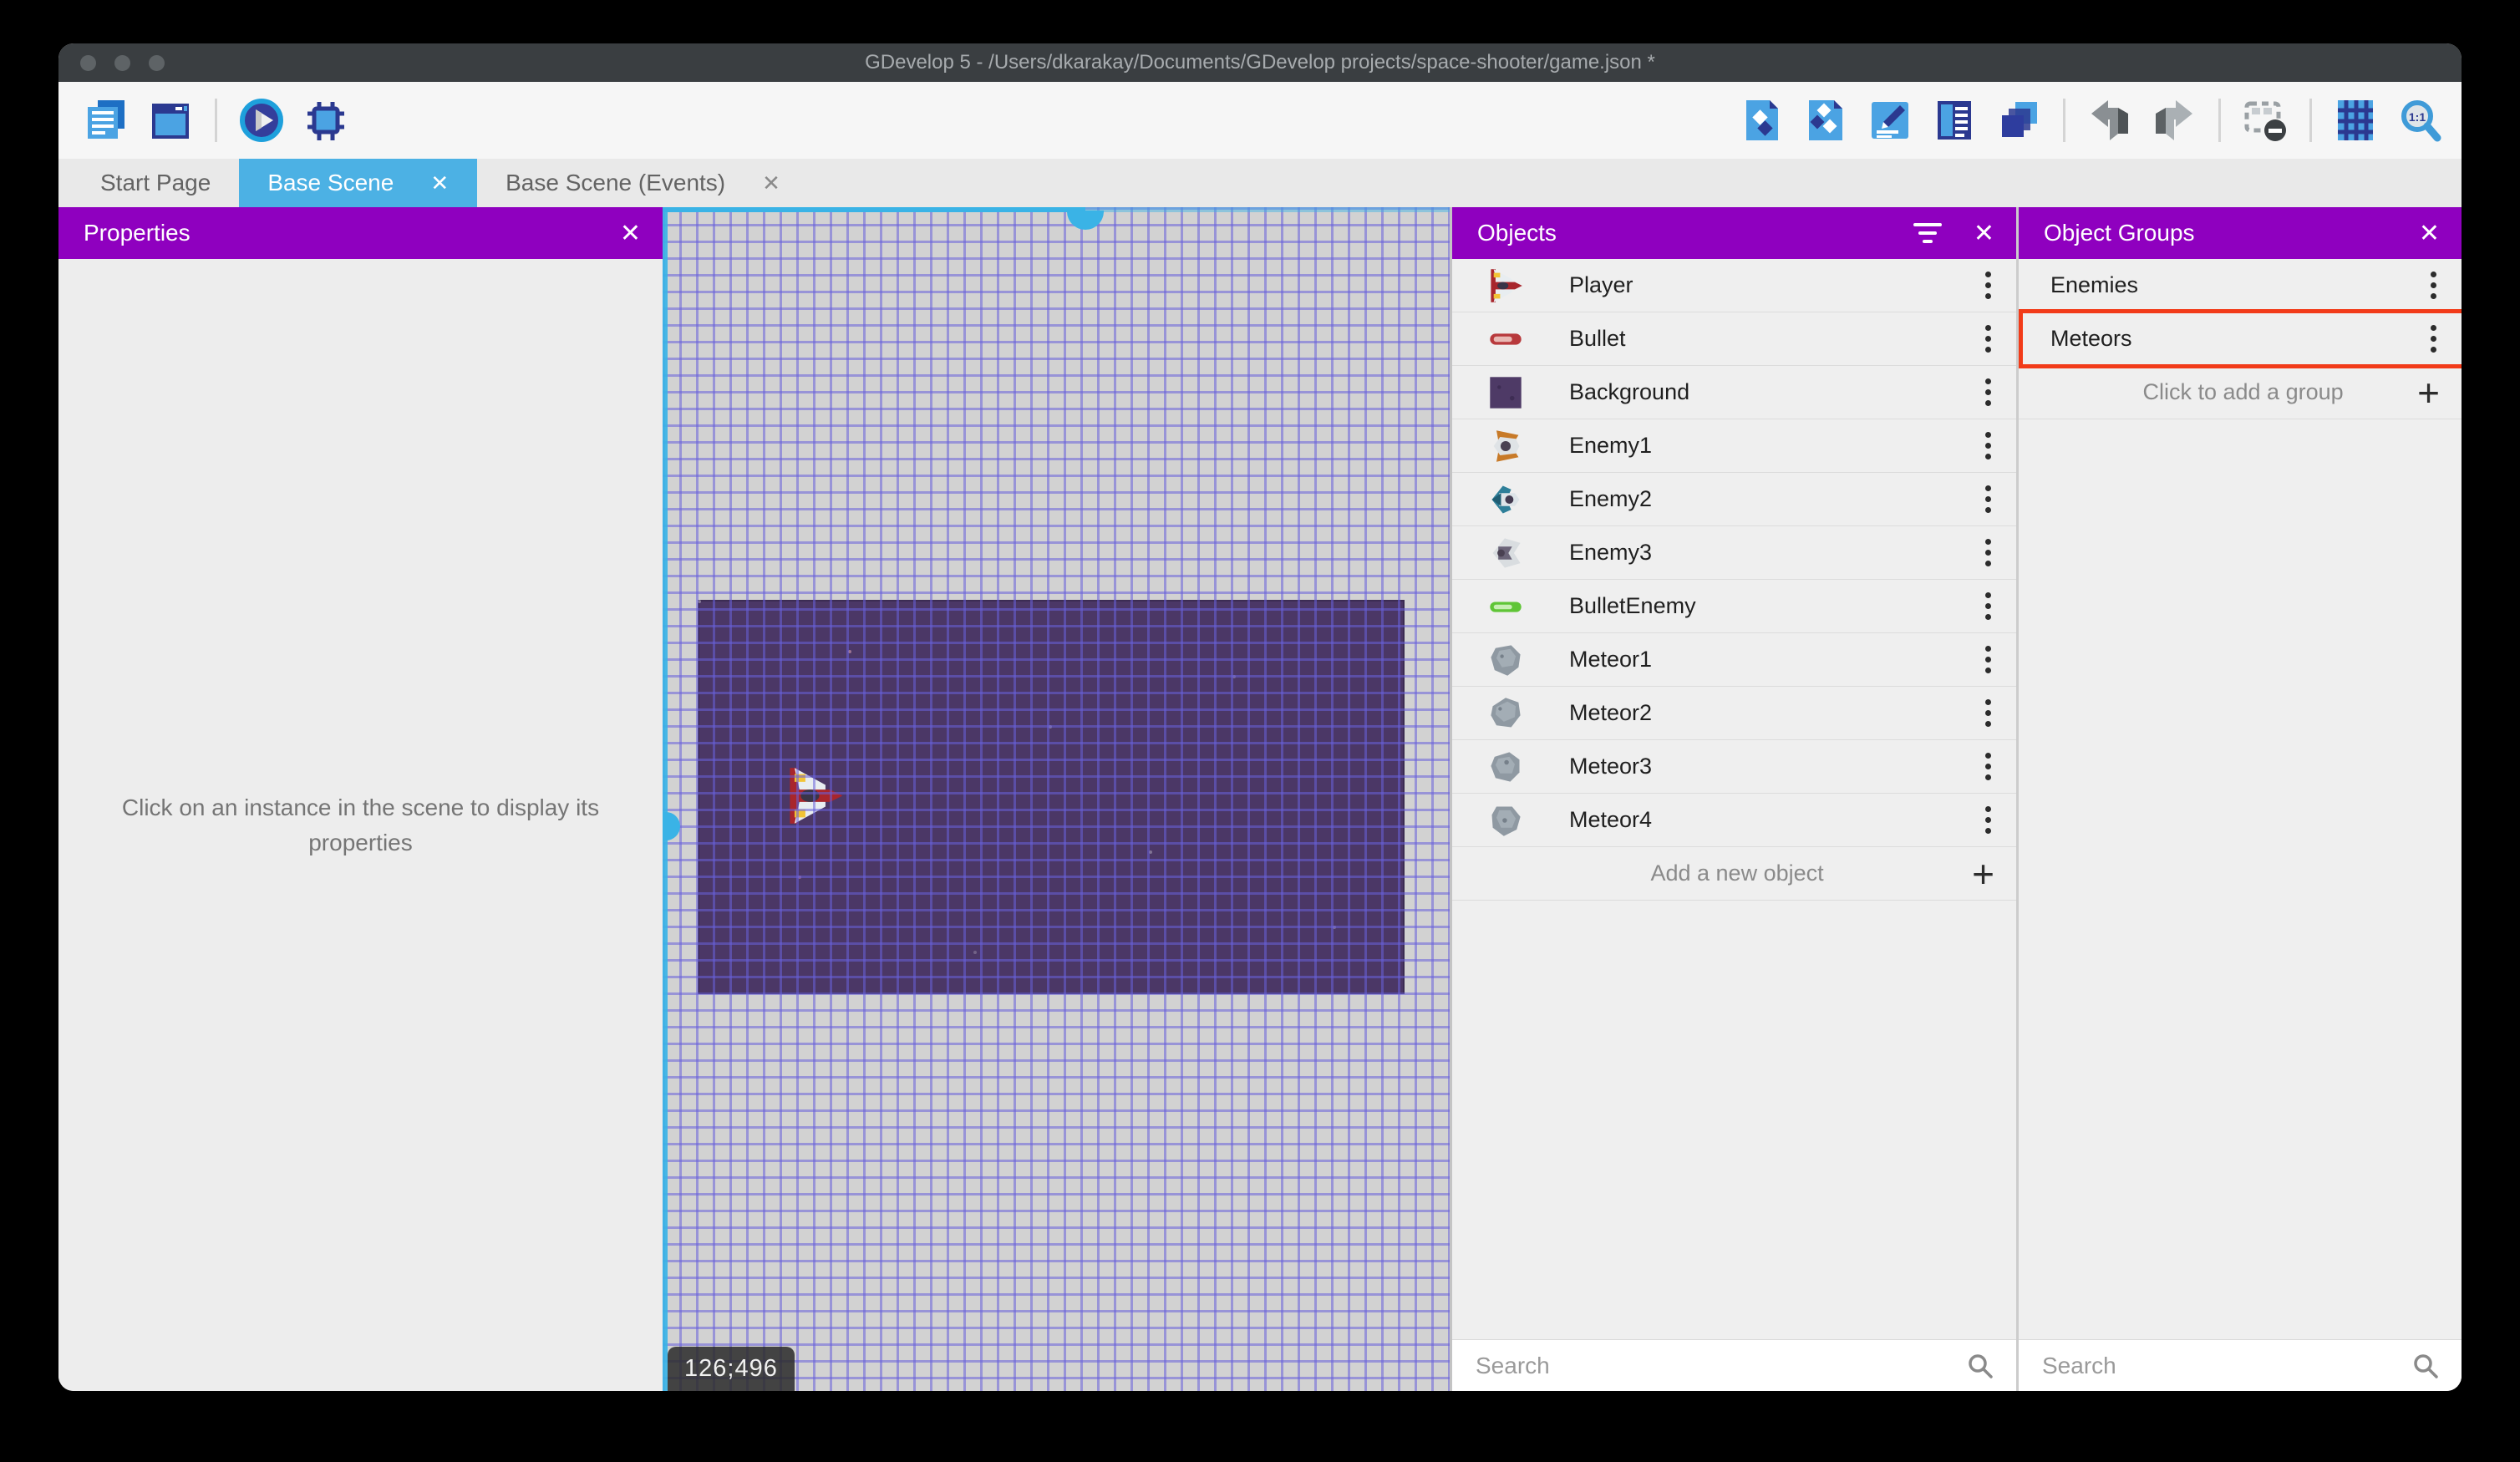  Describe the element at coordinates (1611, 659) in the screenshot. I see `object-name: Meteor1` at that location.